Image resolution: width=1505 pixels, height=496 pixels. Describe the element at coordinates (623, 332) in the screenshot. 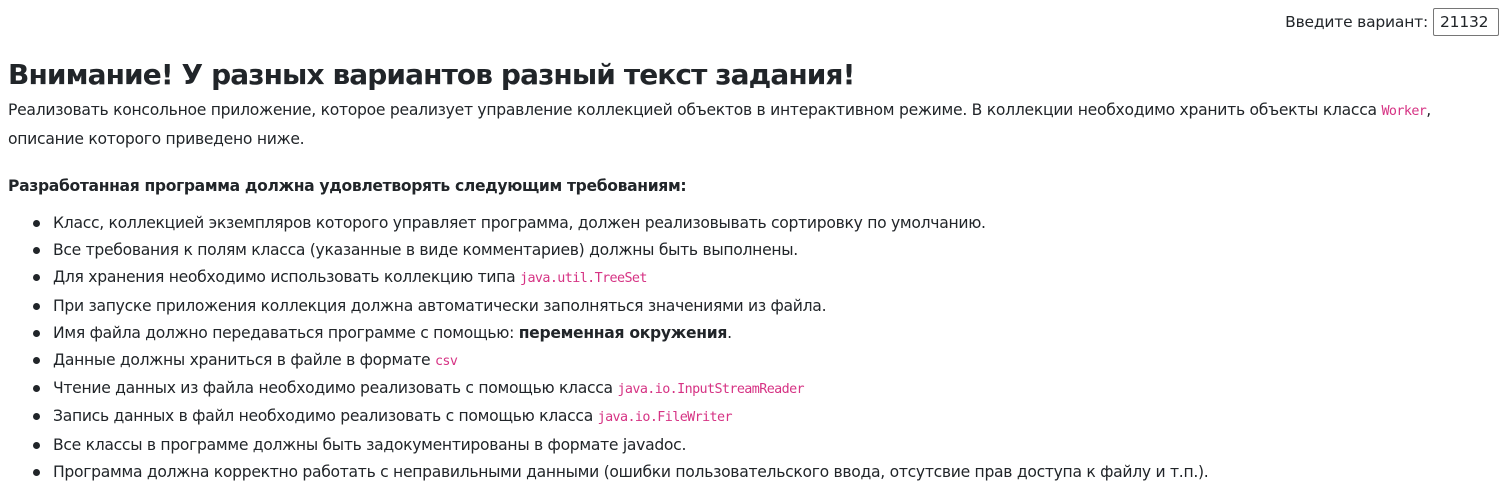

I see `requirement-bold: переменная окружения` at that location.